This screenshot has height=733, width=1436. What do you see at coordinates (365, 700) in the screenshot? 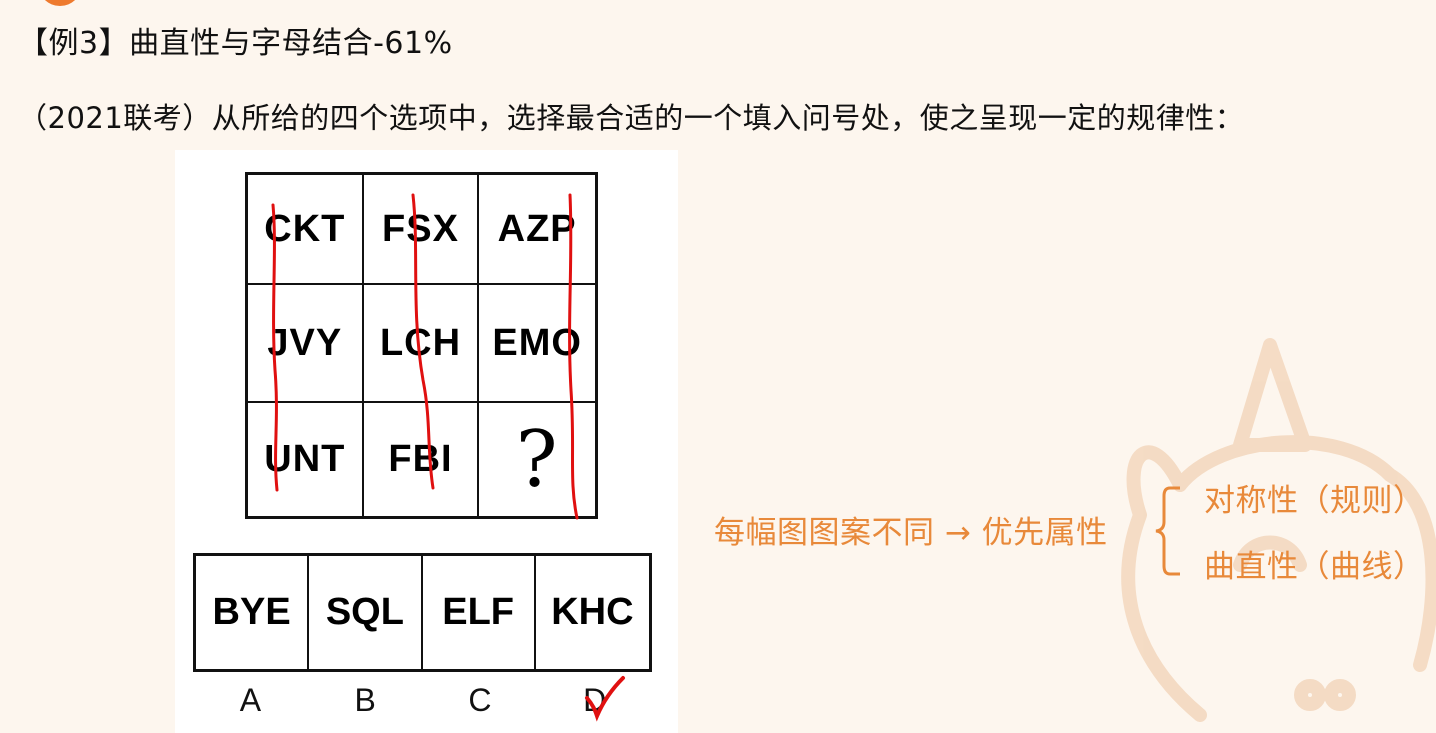
I see `option-label-b: B` at bounding box center [365, 700].